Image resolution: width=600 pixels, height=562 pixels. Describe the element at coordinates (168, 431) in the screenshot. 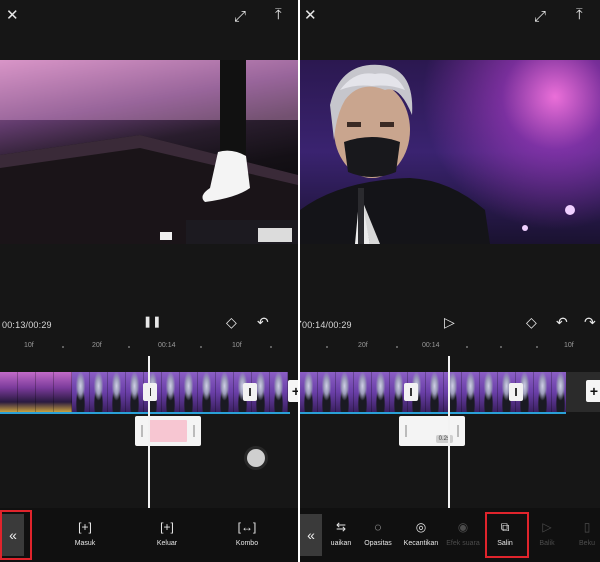

I see `overlay-clip` at that location.